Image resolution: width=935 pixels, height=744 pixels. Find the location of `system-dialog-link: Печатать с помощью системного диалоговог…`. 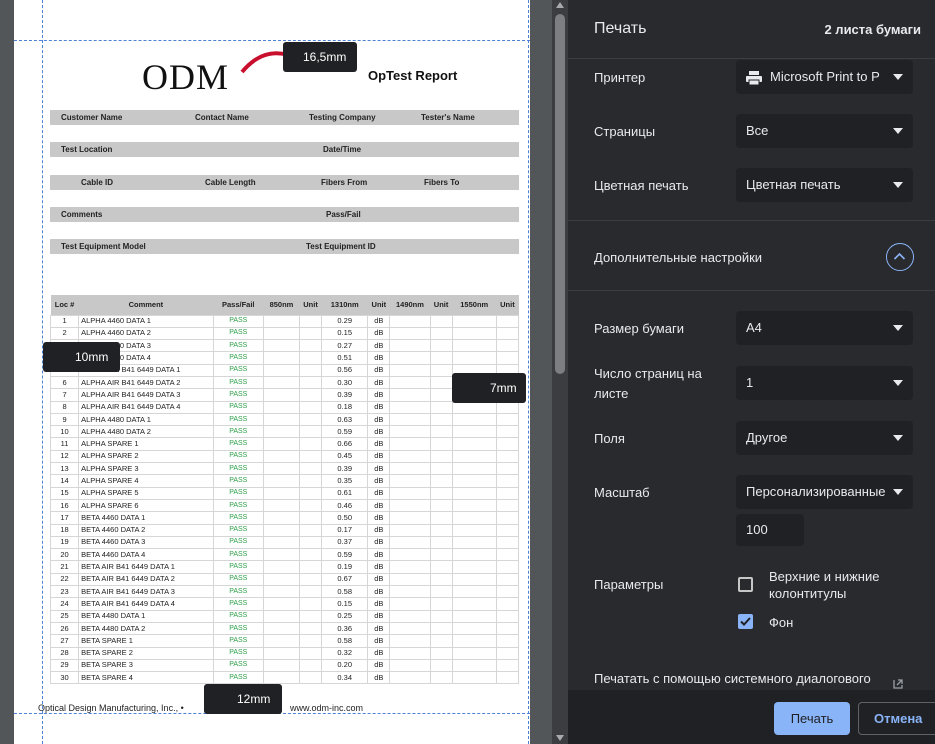

system-dialog-link: Печатать с помощью системного диалоговог… is located at coordinates (744, 679).